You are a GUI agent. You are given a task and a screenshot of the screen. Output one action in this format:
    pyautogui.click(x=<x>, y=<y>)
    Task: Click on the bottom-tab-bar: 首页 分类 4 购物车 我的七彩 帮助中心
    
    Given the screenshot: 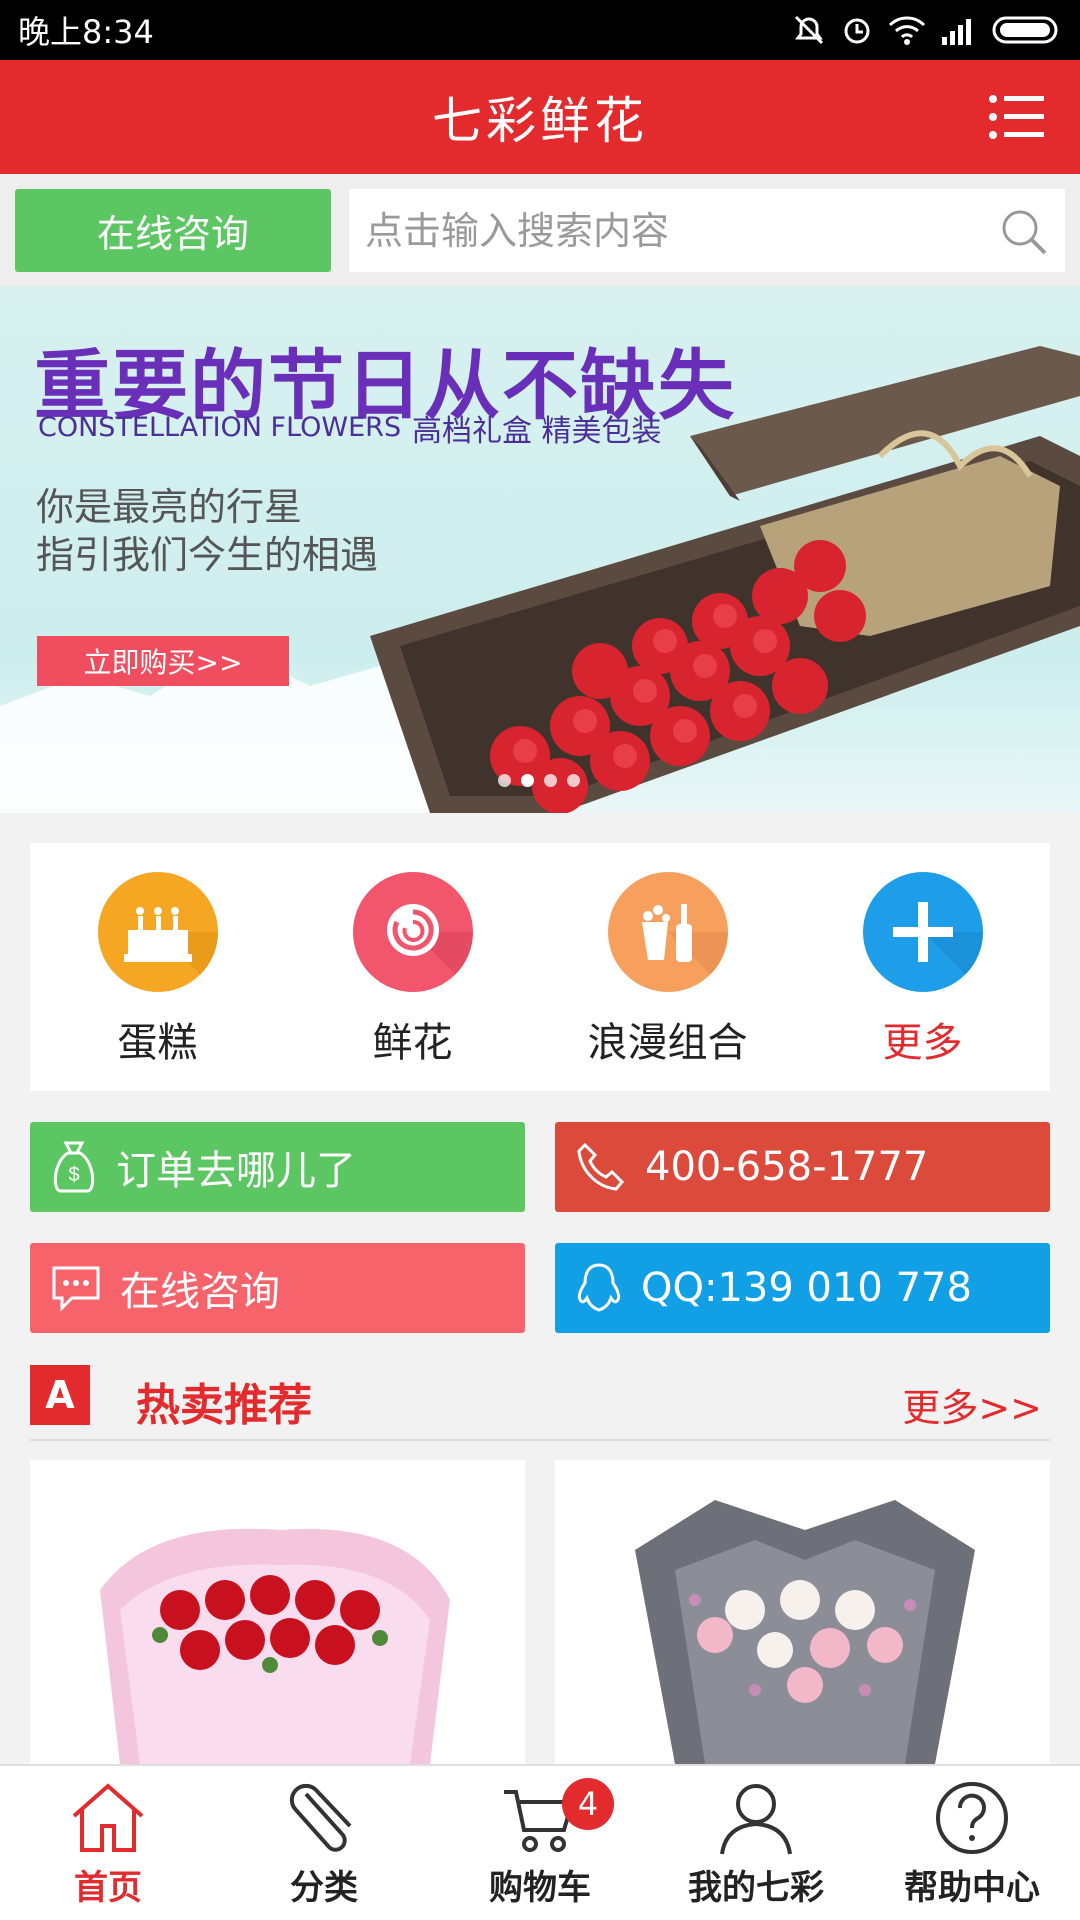 What is the action you would take?
    pyautogui.click(x=540, y=1842)
    